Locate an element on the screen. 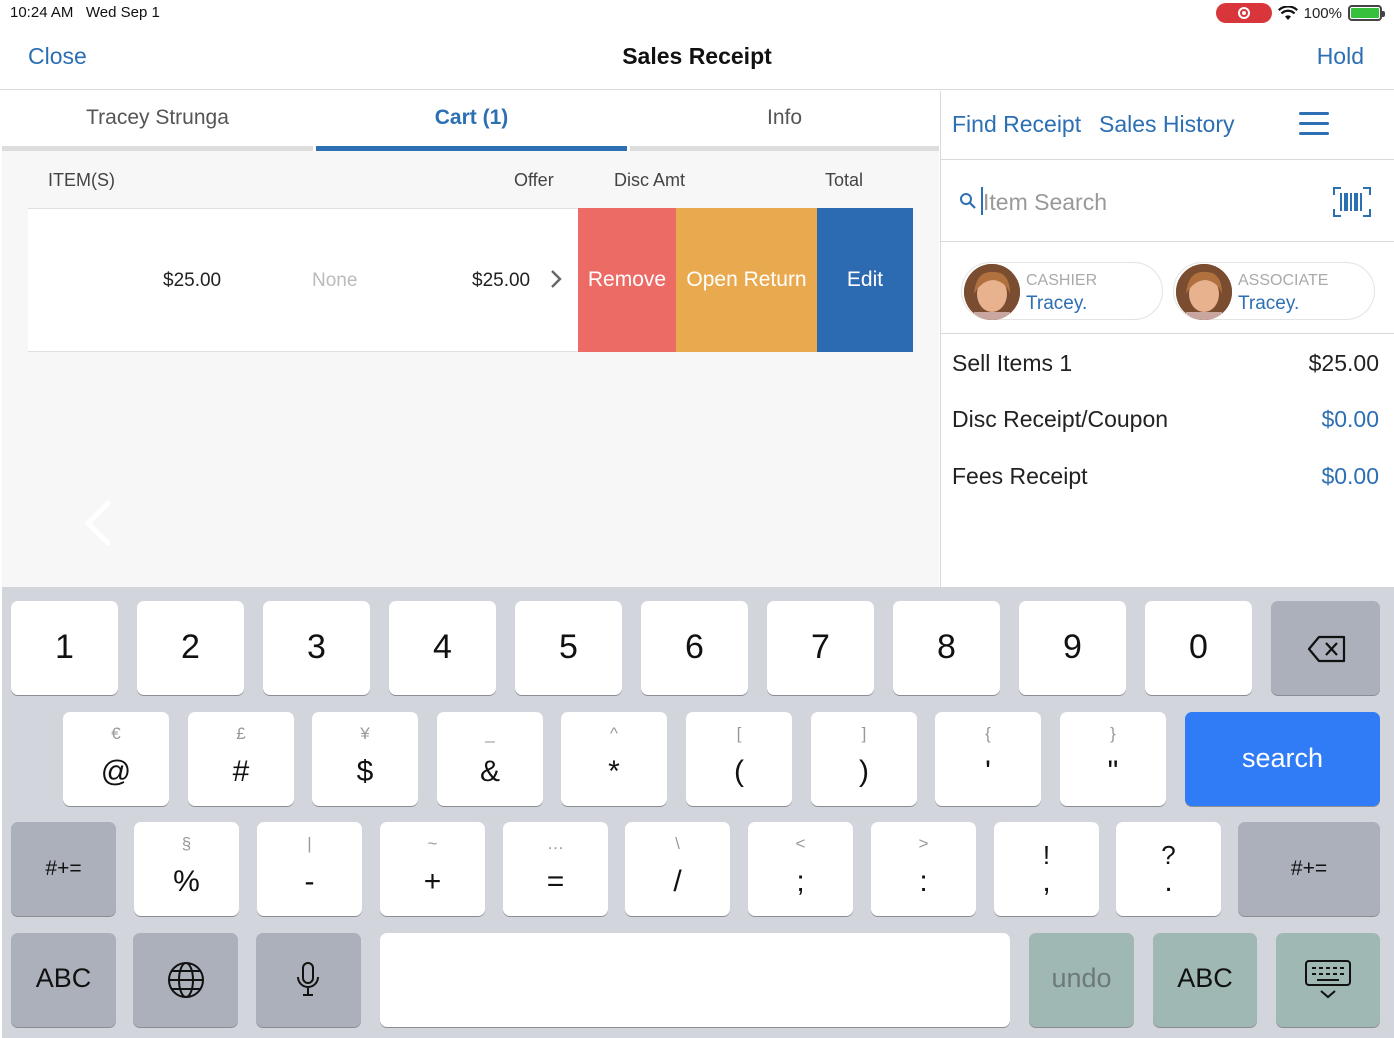 The height and width of the screenshot is (1038, 1394). key-hyphen: | - is located at coordinates (309, 869).